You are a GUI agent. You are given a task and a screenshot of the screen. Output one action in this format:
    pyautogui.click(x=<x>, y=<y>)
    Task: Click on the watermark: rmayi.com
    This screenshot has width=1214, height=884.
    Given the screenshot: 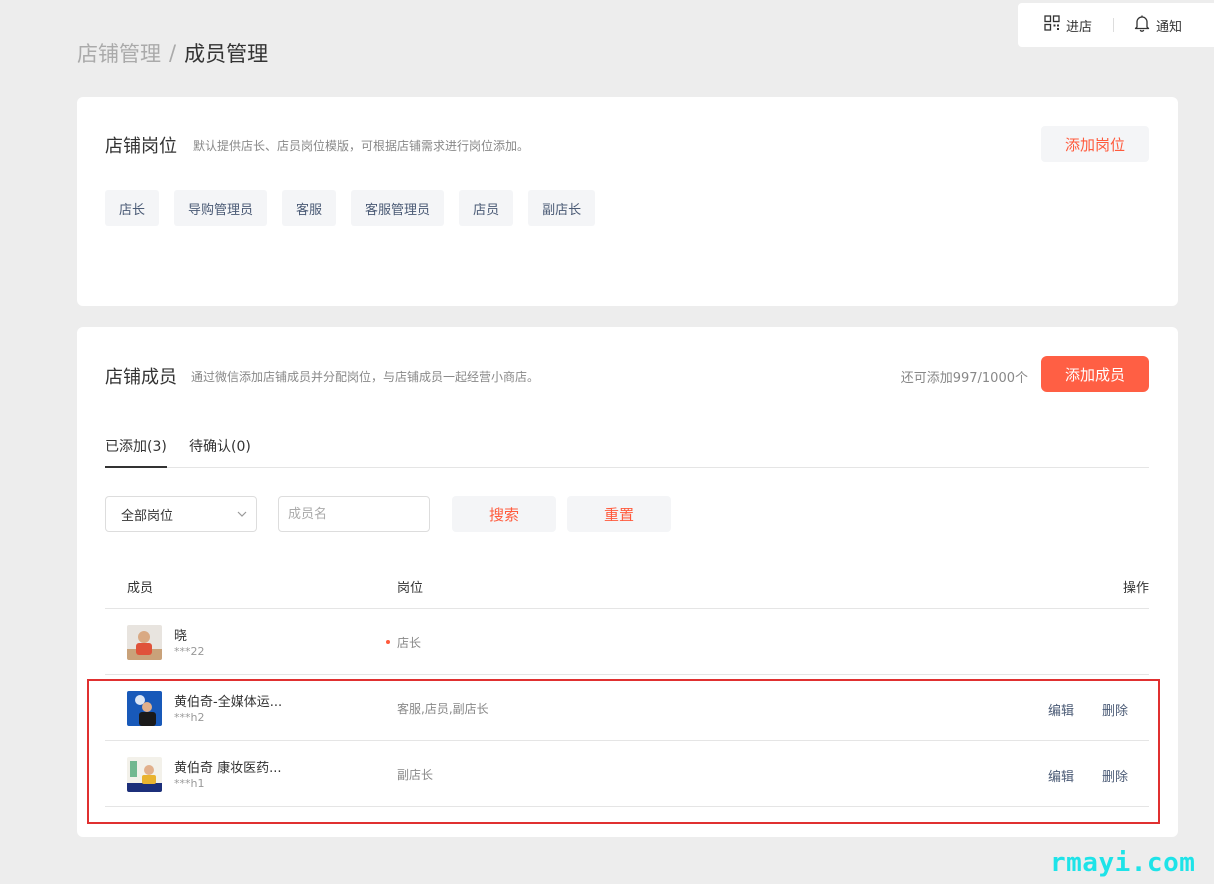 What is the action you would take?
    pyautogui.click(x=1123, y=863)
    